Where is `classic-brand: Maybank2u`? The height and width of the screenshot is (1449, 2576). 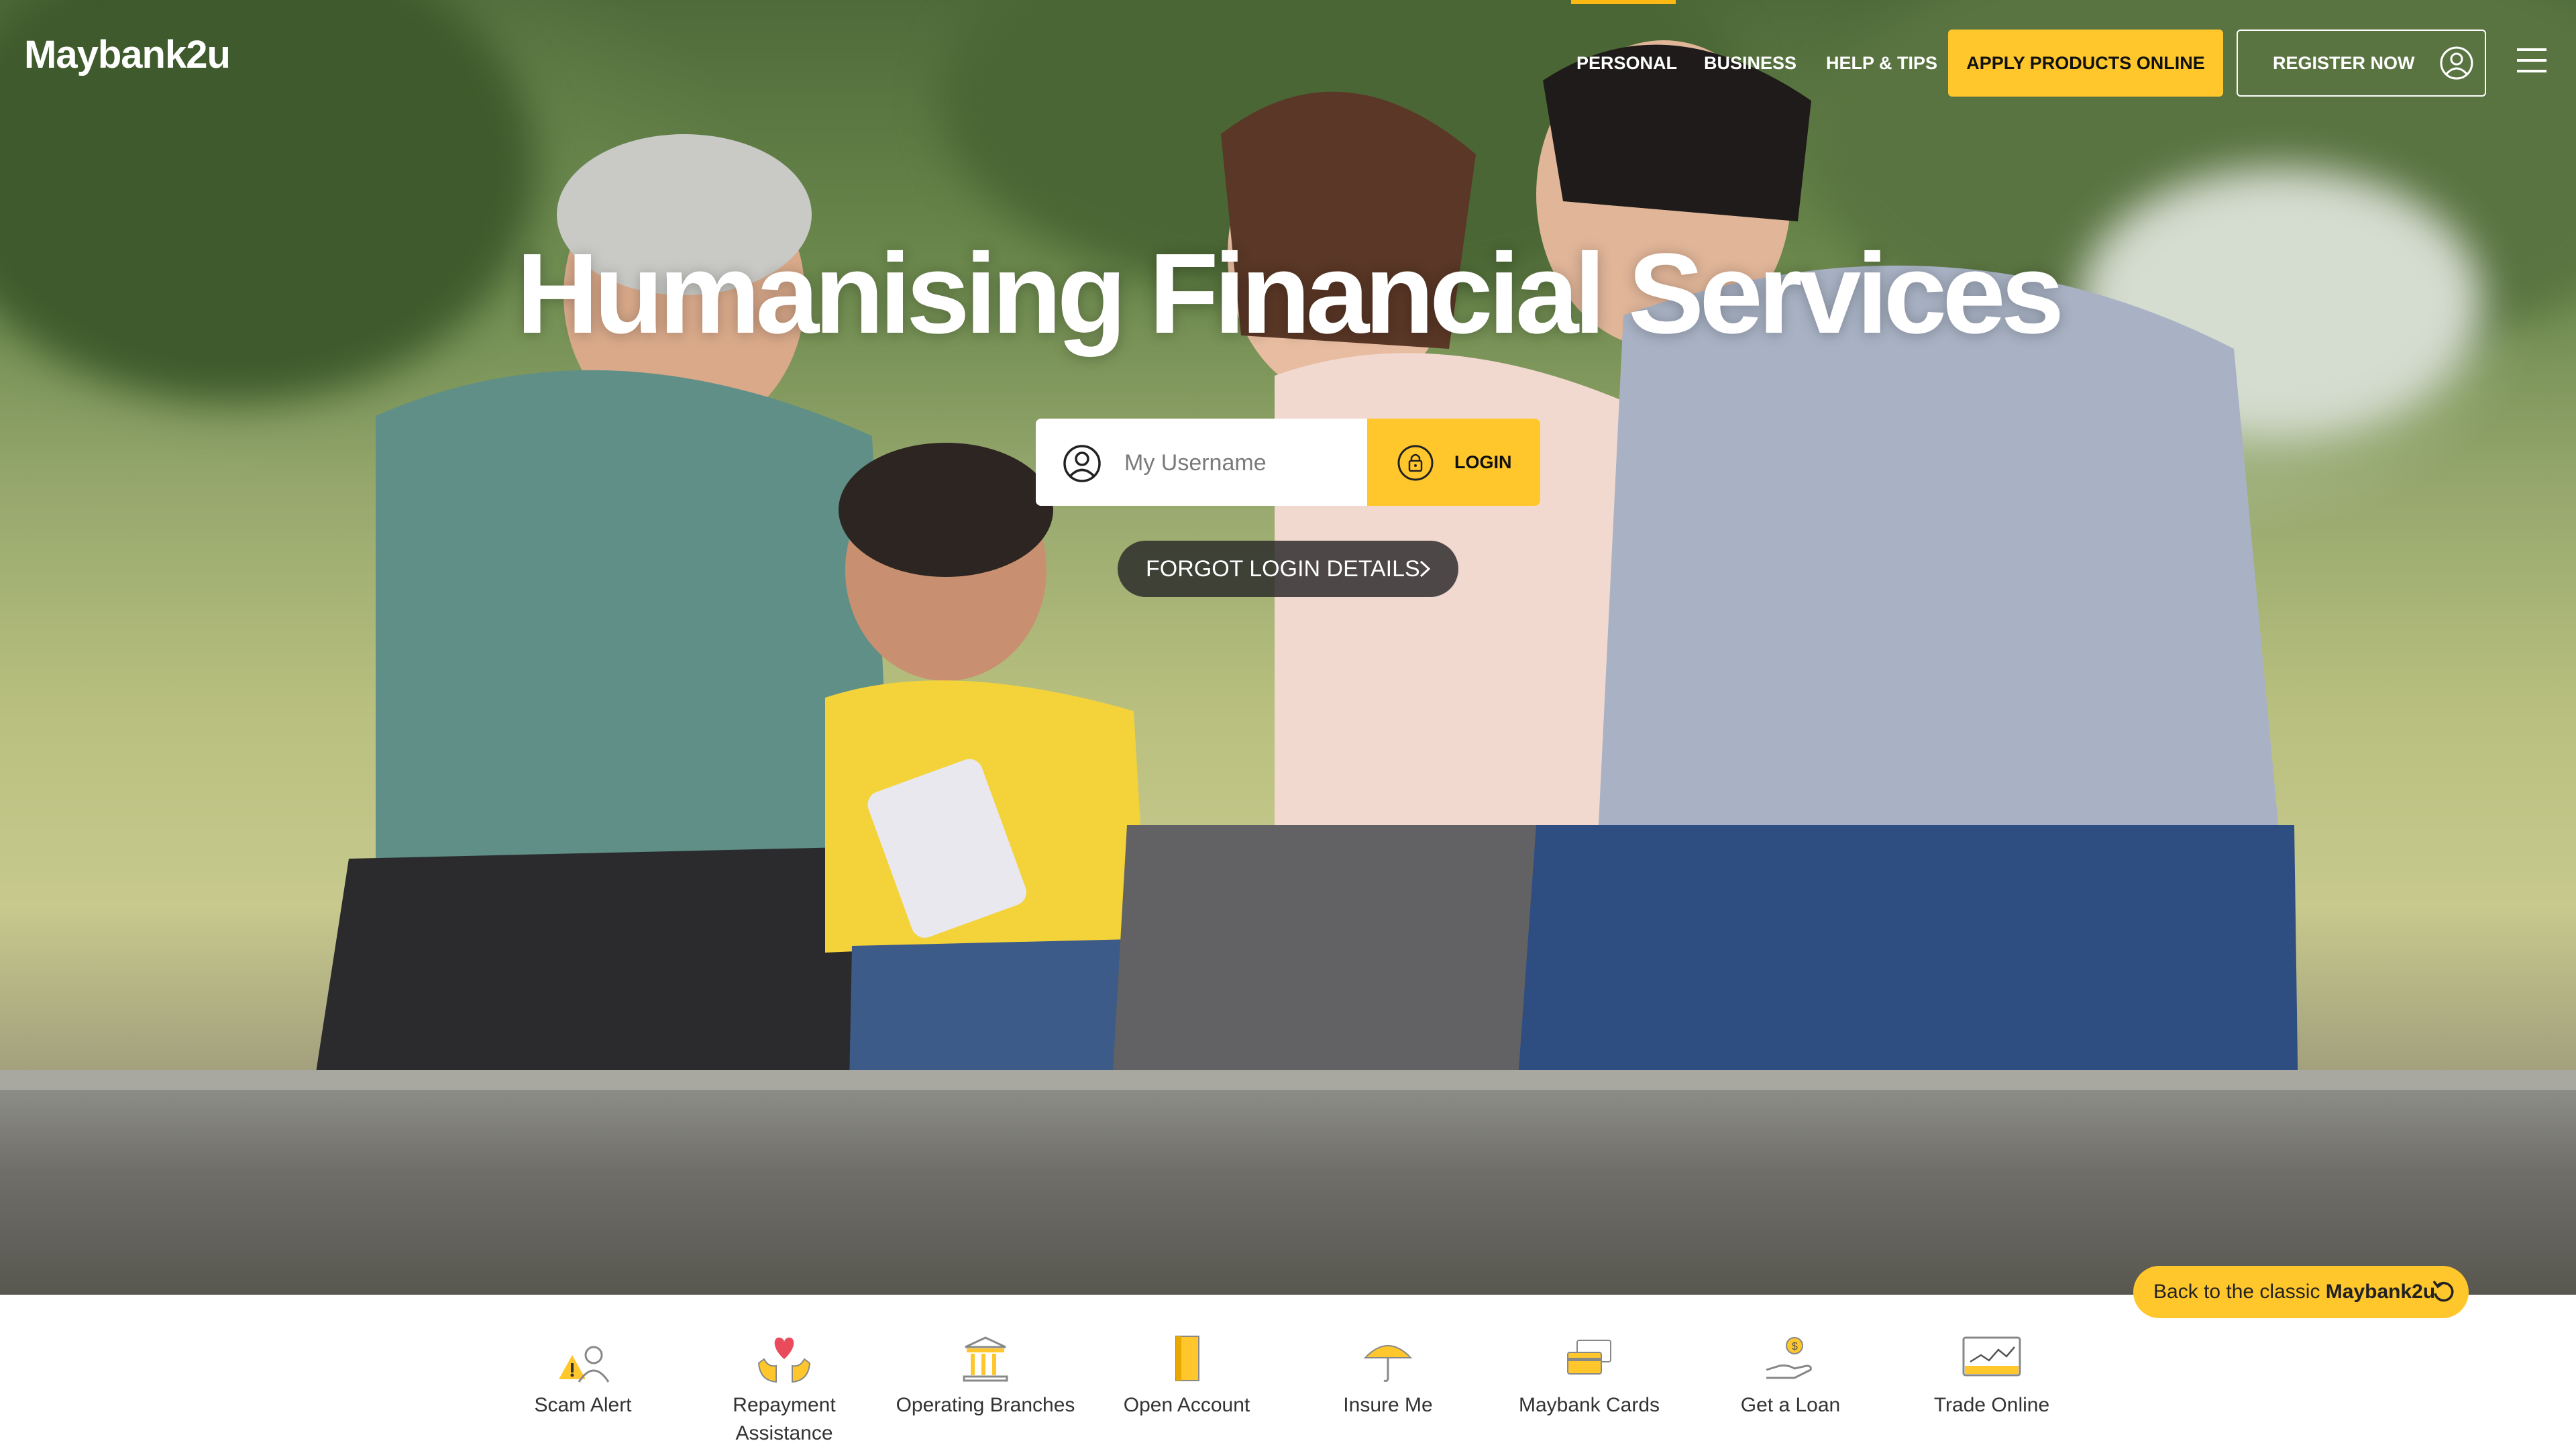 classic-brand: Maybank2u is located at coordinates (2380, 1292).